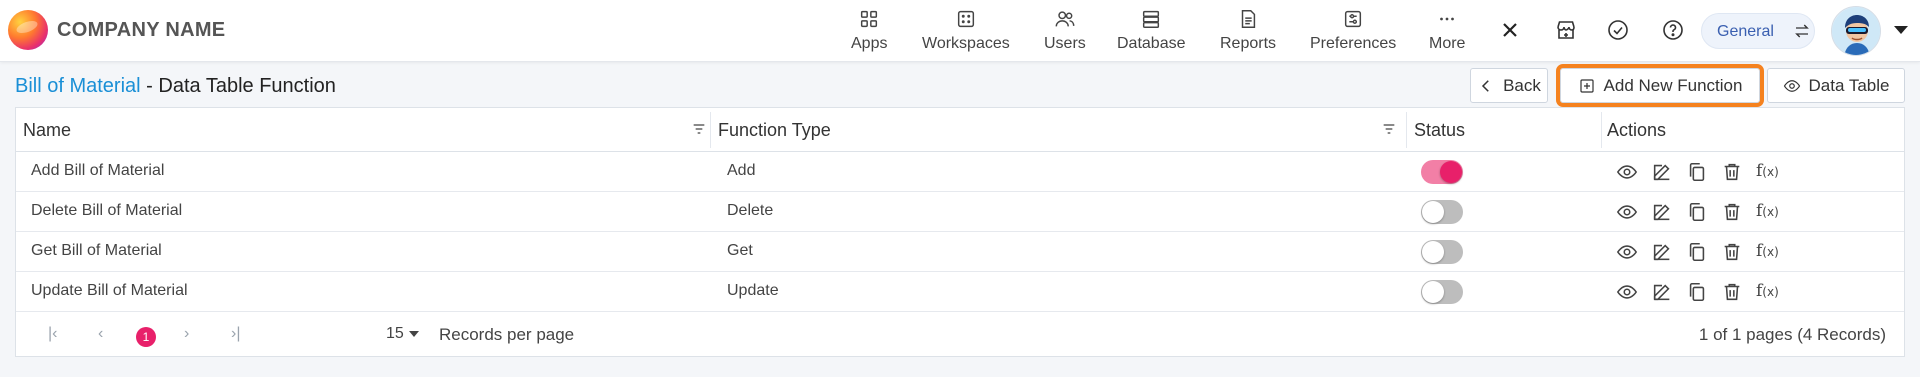 The width and height of the screenshot is (1920, 377). Describe the element at coordinates (1586, 85) in the screenshot. I see `add-square-icon` at that location.